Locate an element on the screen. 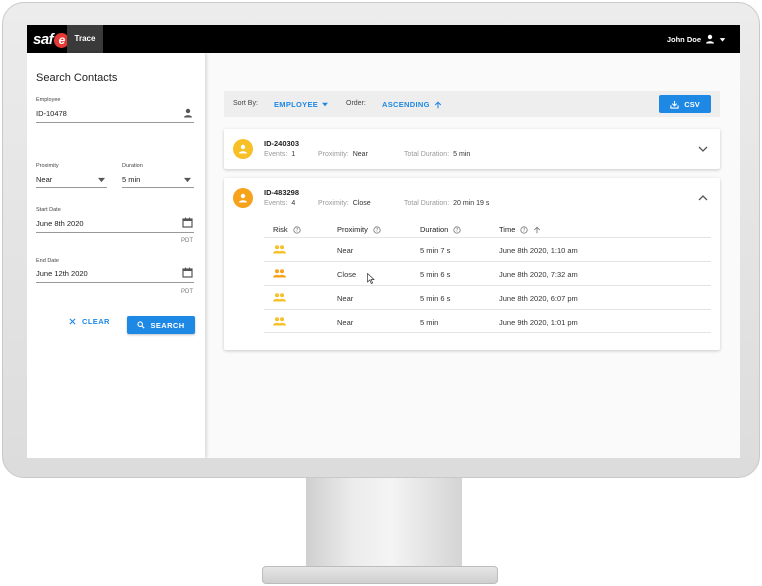 This screenshot has height=586, width=762. events-value: 1 is located at coordinates (293, 154).